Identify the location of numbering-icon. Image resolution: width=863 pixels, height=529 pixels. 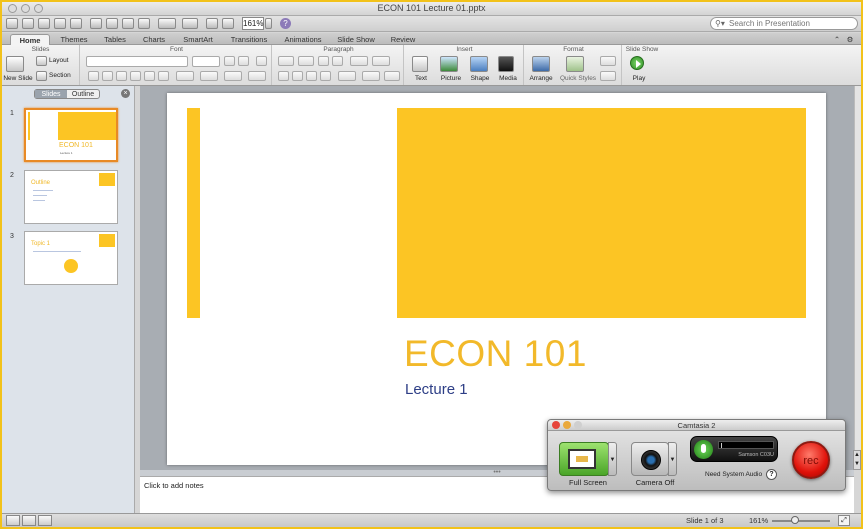
(306, 61).